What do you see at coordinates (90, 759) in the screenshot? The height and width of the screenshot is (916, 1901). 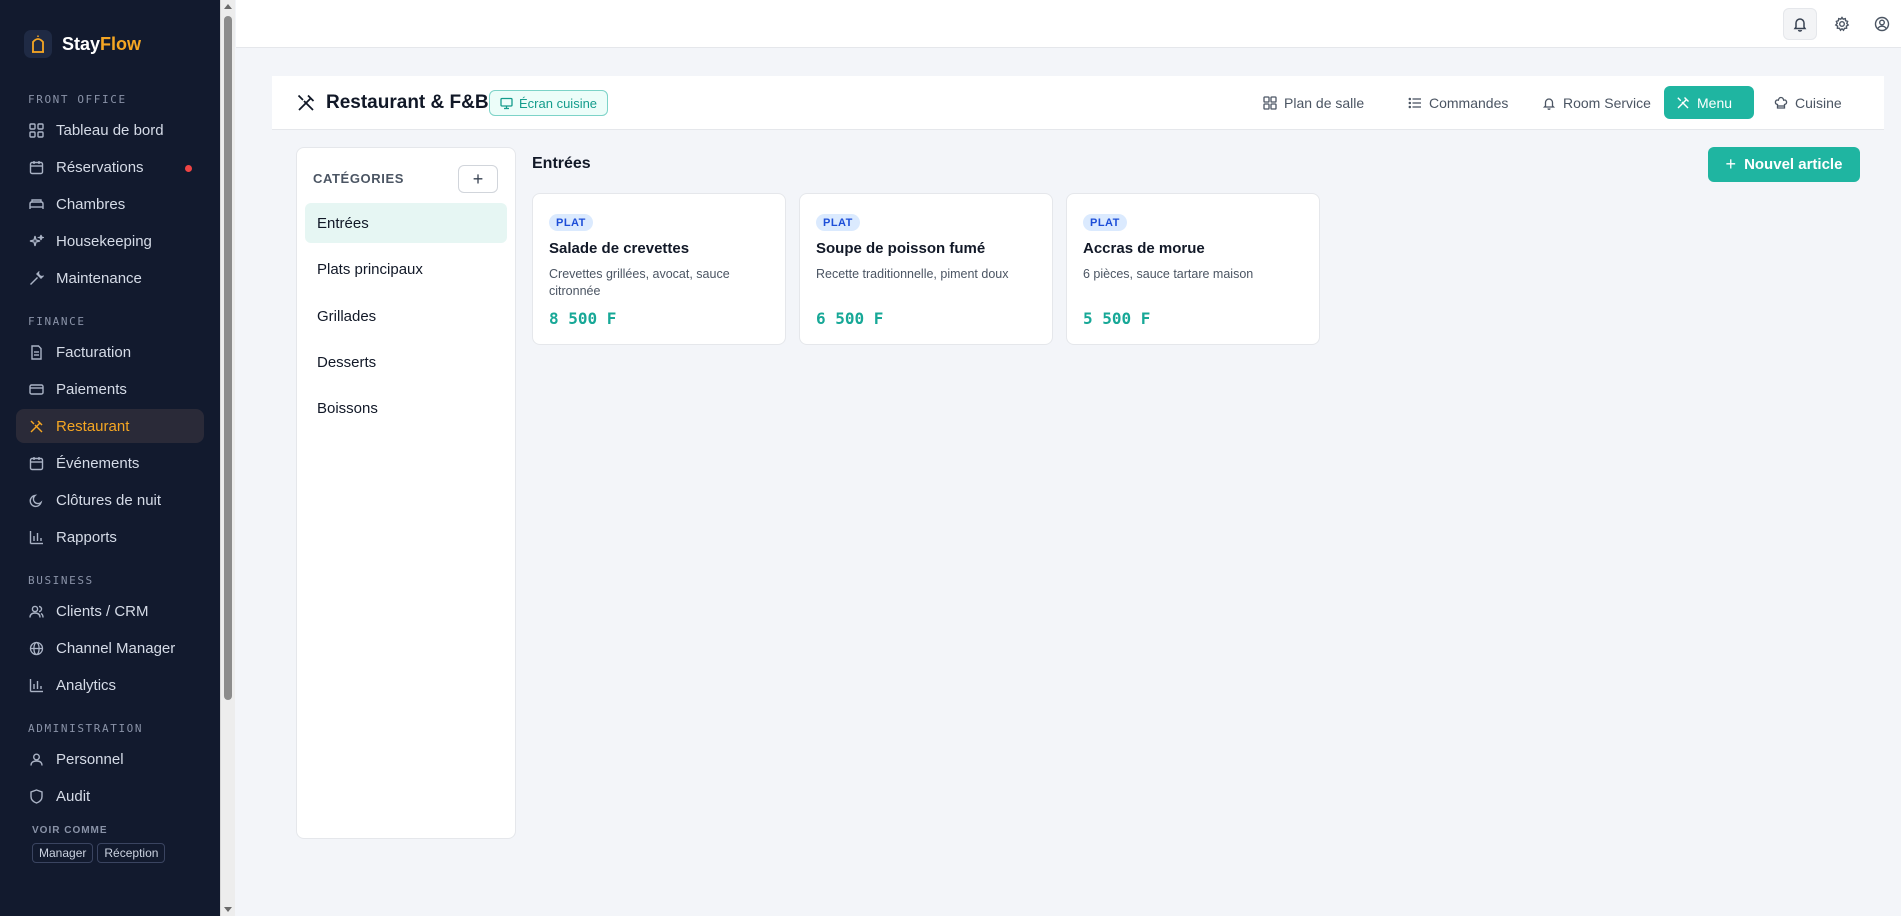 I see `sidebar-item-label: Personnel` at bounding box center [90, 759].